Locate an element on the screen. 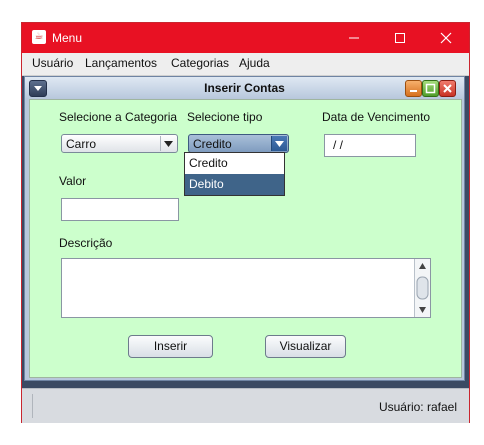 The image size is (484, 445). tipo-option-debito: Debito is located at coordinates (234, 184).